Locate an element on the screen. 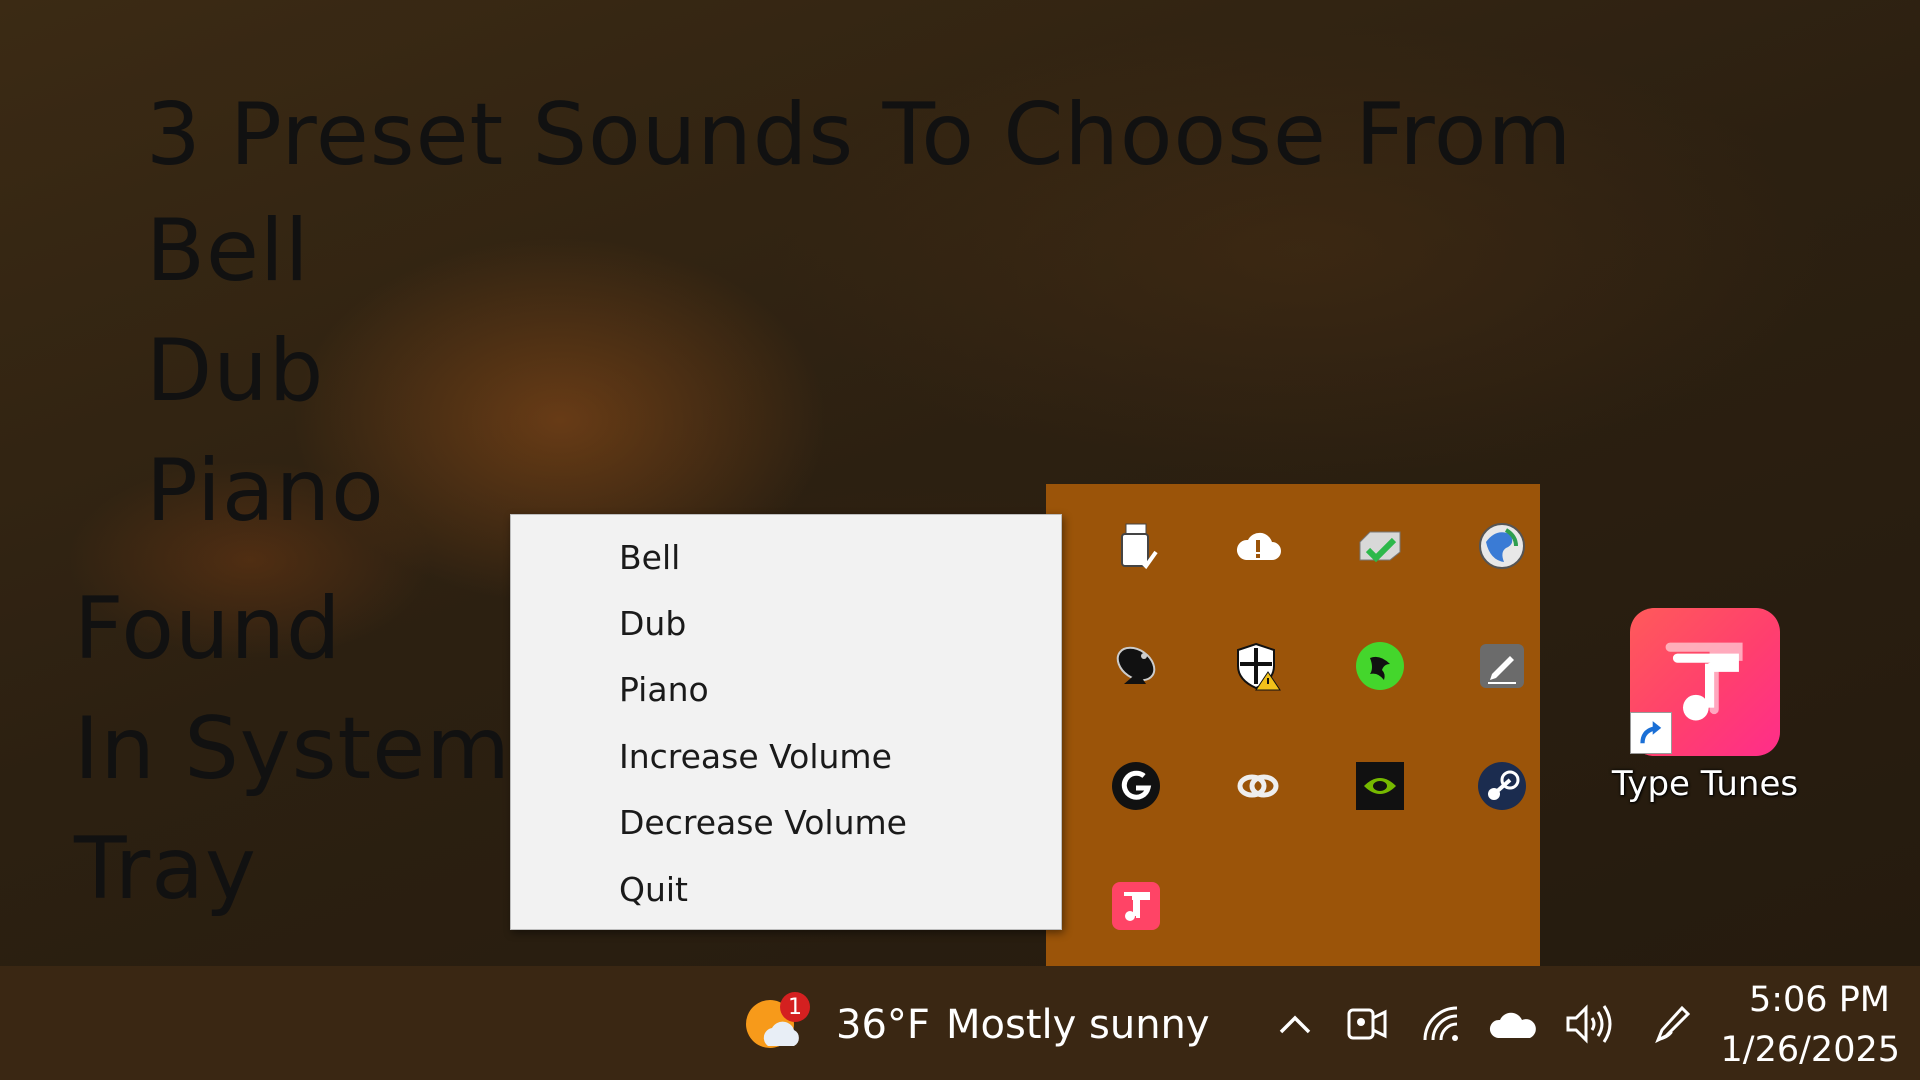  pen-menu-icon is located at coordinates (1672, 1024).